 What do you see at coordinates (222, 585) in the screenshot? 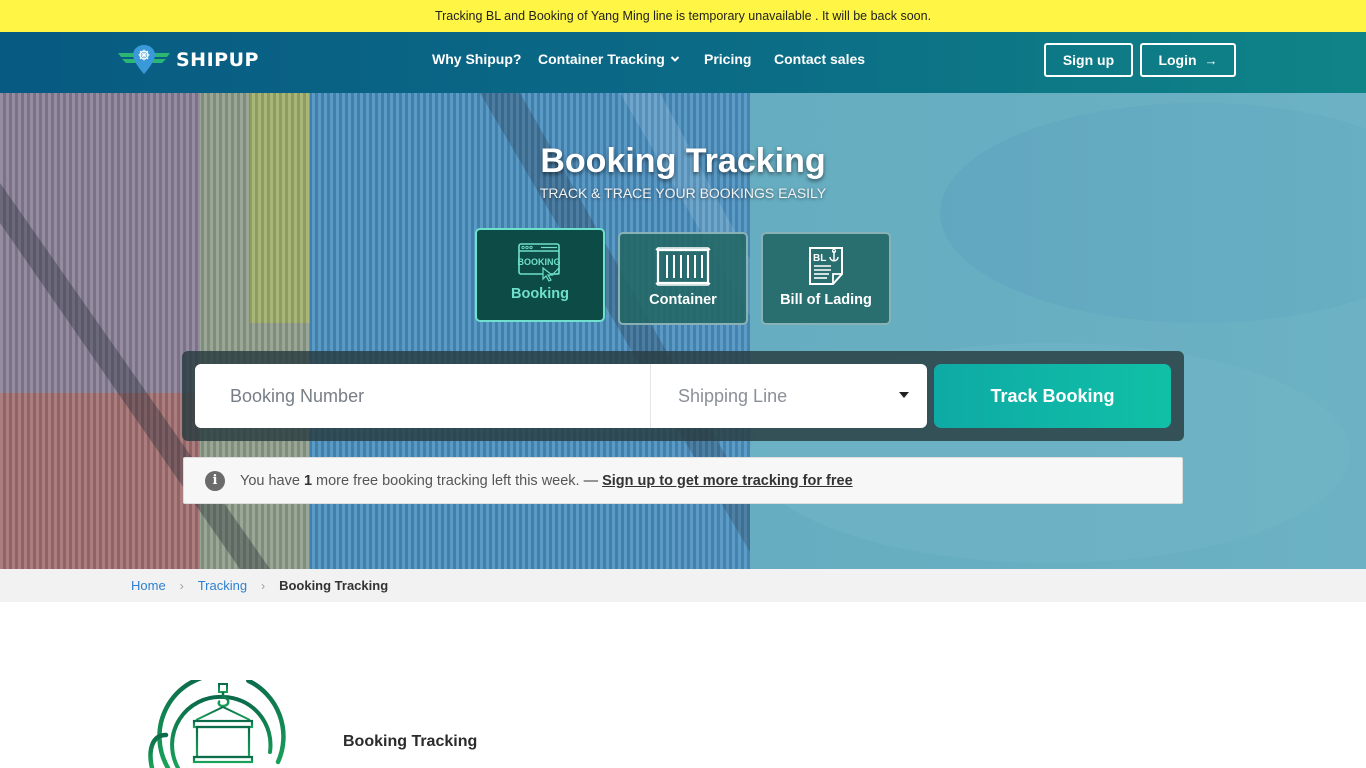
I see `breadcrumb-tracking: Tracking` at bounding box center [222, 585].